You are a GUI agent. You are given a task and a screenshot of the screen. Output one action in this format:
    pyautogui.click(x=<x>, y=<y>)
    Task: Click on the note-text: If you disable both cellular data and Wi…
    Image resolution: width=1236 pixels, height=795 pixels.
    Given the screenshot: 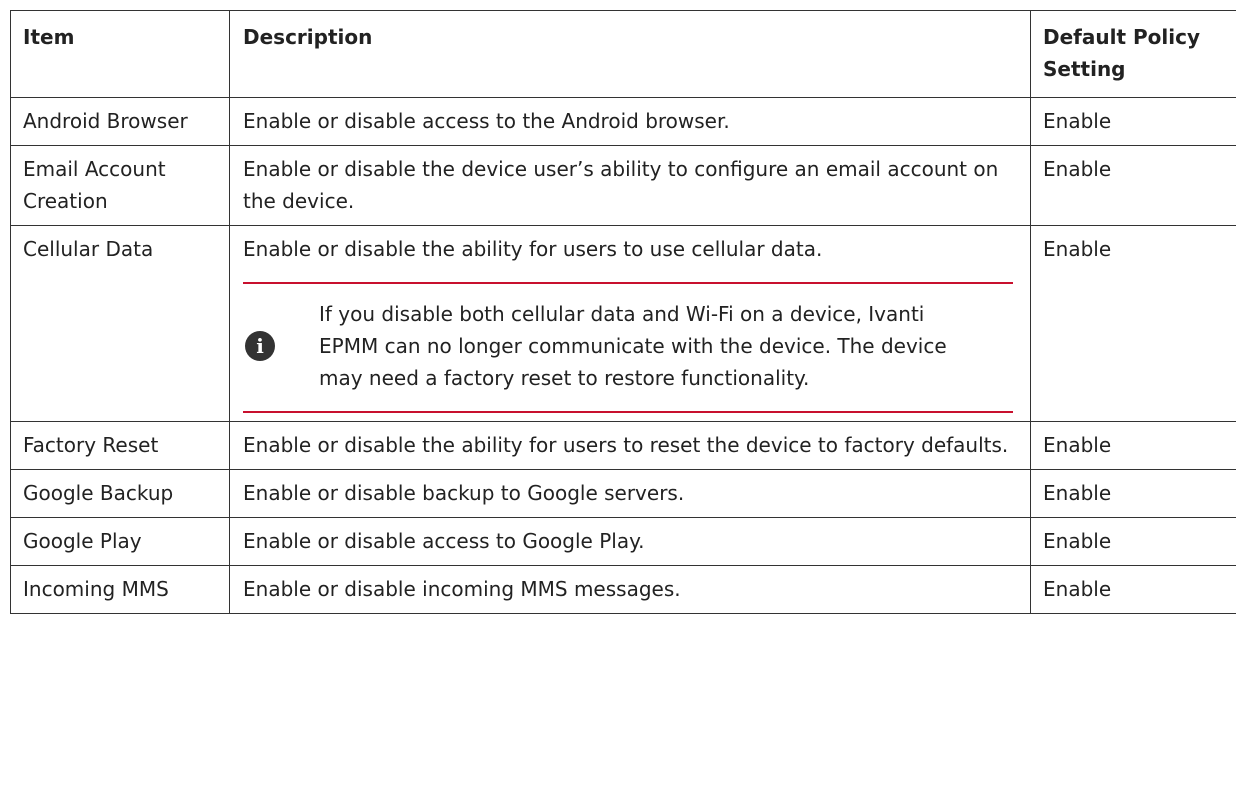 What is the action you would take?
    pyautogui.click(x=633, y=346)
    